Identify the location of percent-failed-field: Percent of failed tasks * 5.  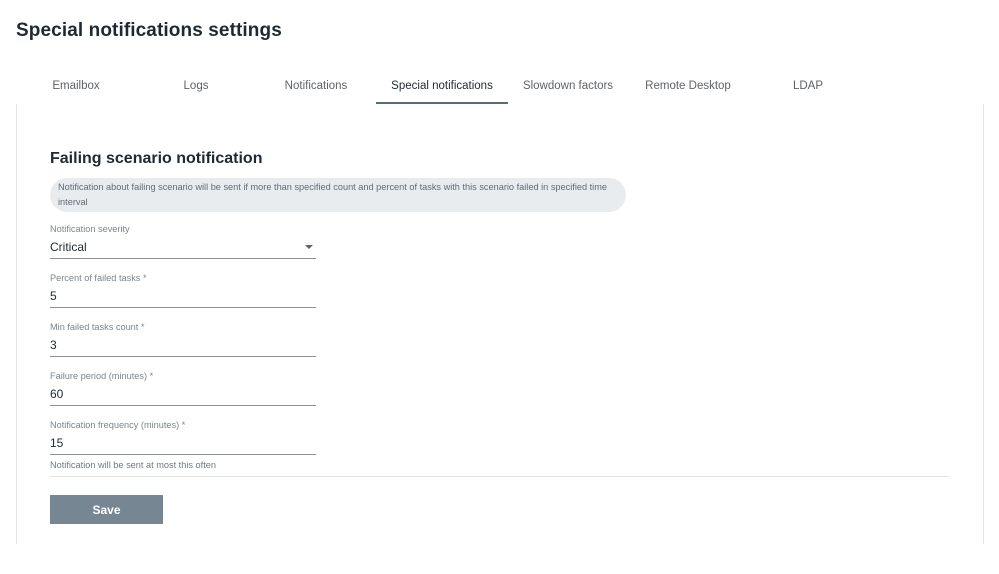
(183, 290).